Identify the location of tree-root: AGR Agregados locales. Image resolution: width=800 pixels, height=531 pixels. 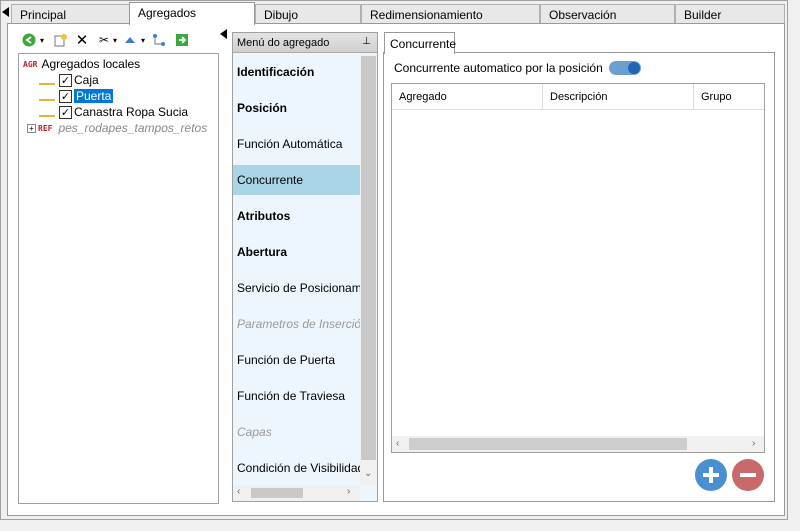
(81, 64).